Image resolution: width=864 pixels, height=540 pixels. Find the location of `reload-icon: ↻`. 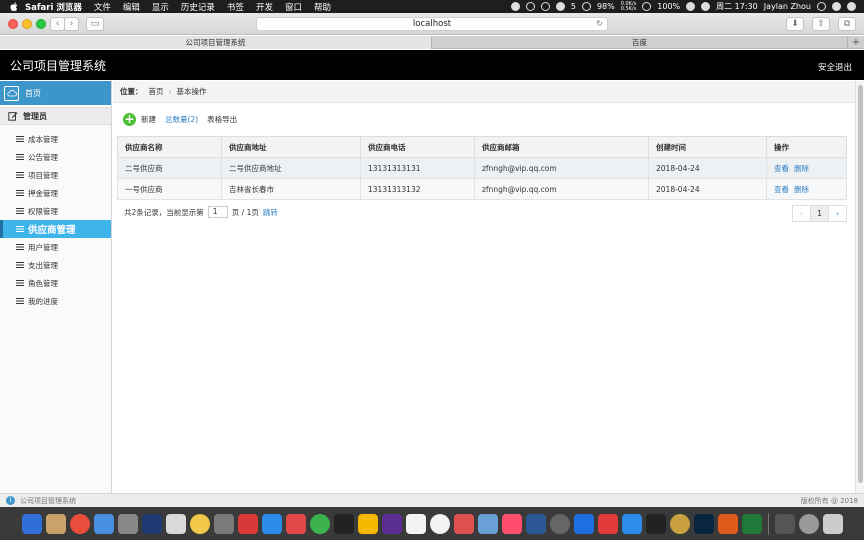

reload-icon: ↻ is located at coordinates (599, 24).